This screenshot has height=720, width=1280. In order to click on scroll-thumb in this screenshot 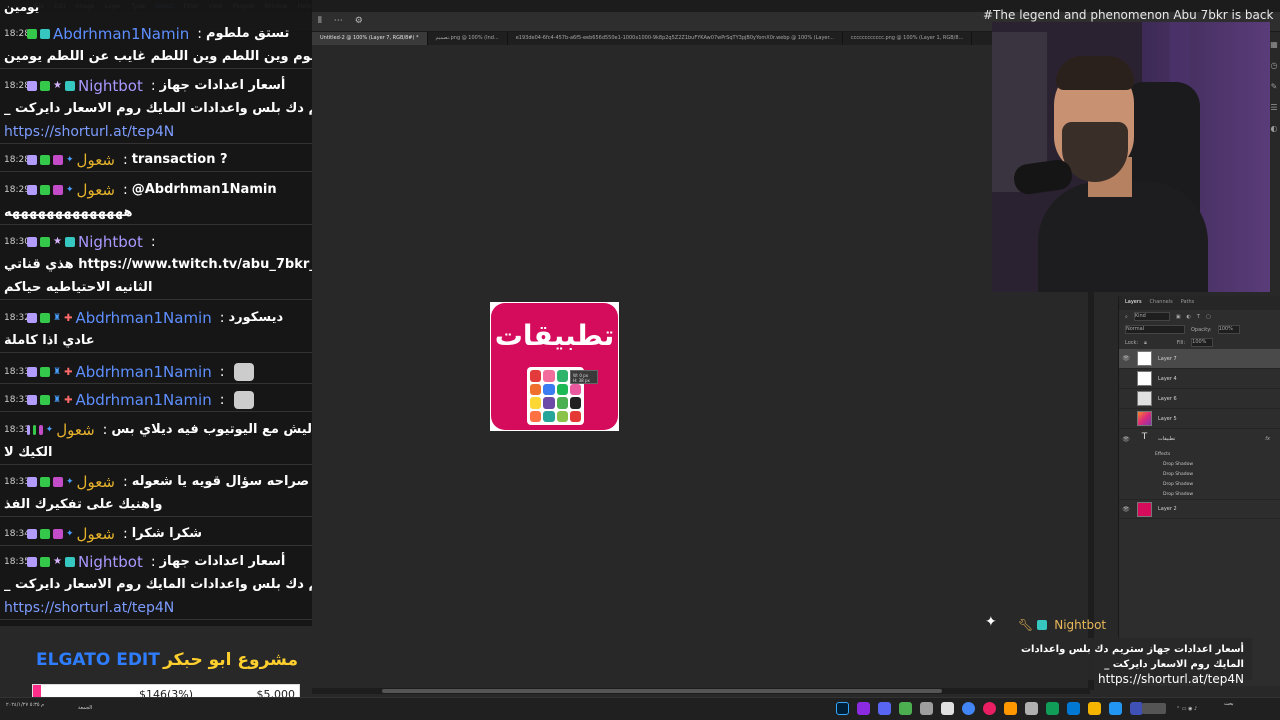, I will do `click(662, 691)`.